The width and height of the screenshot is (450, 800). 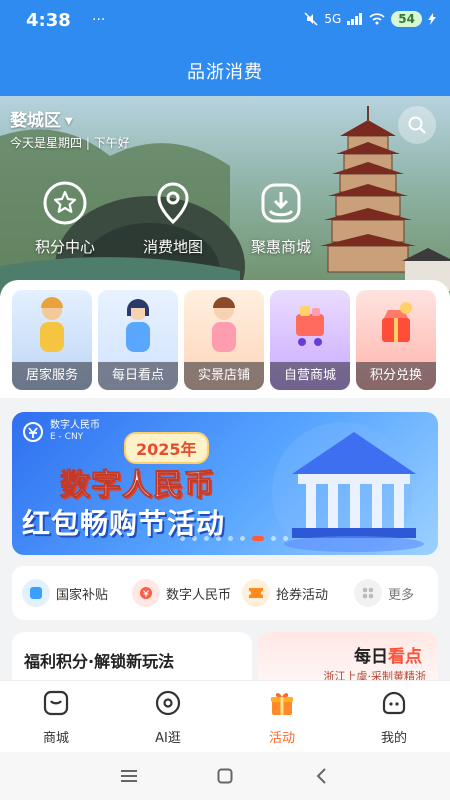 I want to click on ecny-chinese-name: 数字人民币, so click(x=75, y=425).